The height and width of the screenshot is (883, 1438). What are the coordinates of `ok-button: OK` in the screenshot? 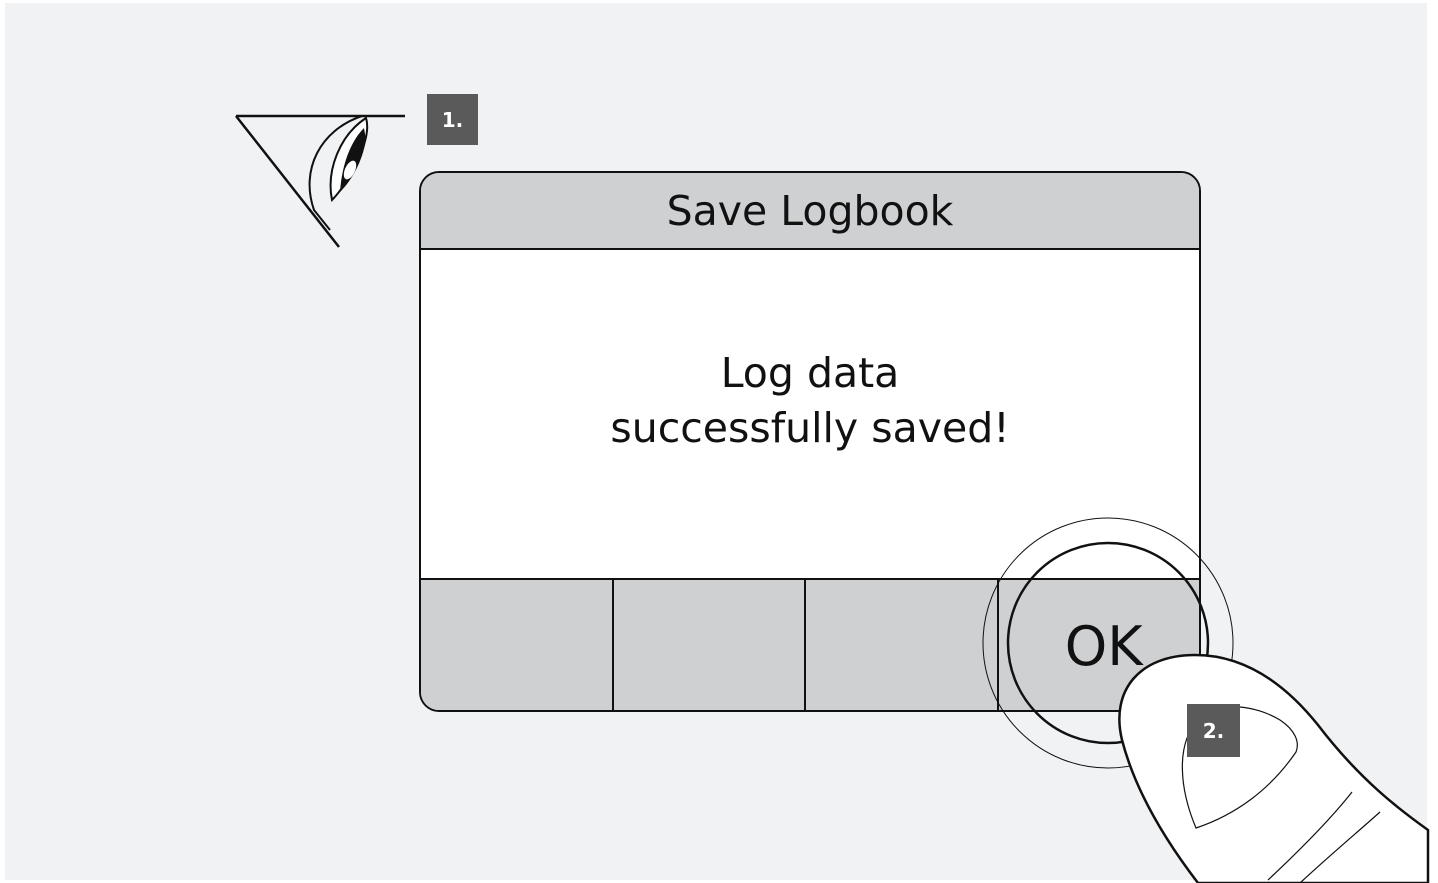 It's located at (1099, 645).